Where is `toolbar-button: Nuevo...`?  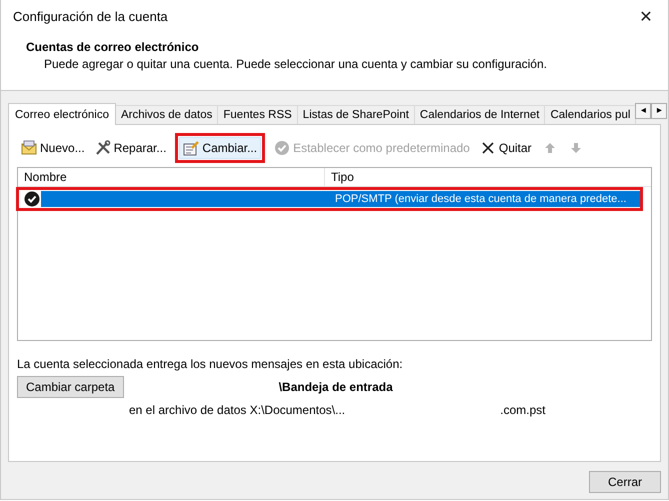 toolbar-button: Nuevo... is located at coordinates (53, 148).